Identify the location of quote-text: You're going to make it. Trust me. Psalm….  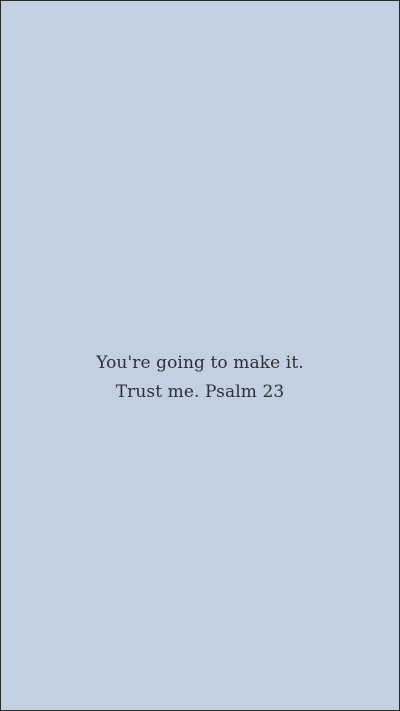
(200, 378).